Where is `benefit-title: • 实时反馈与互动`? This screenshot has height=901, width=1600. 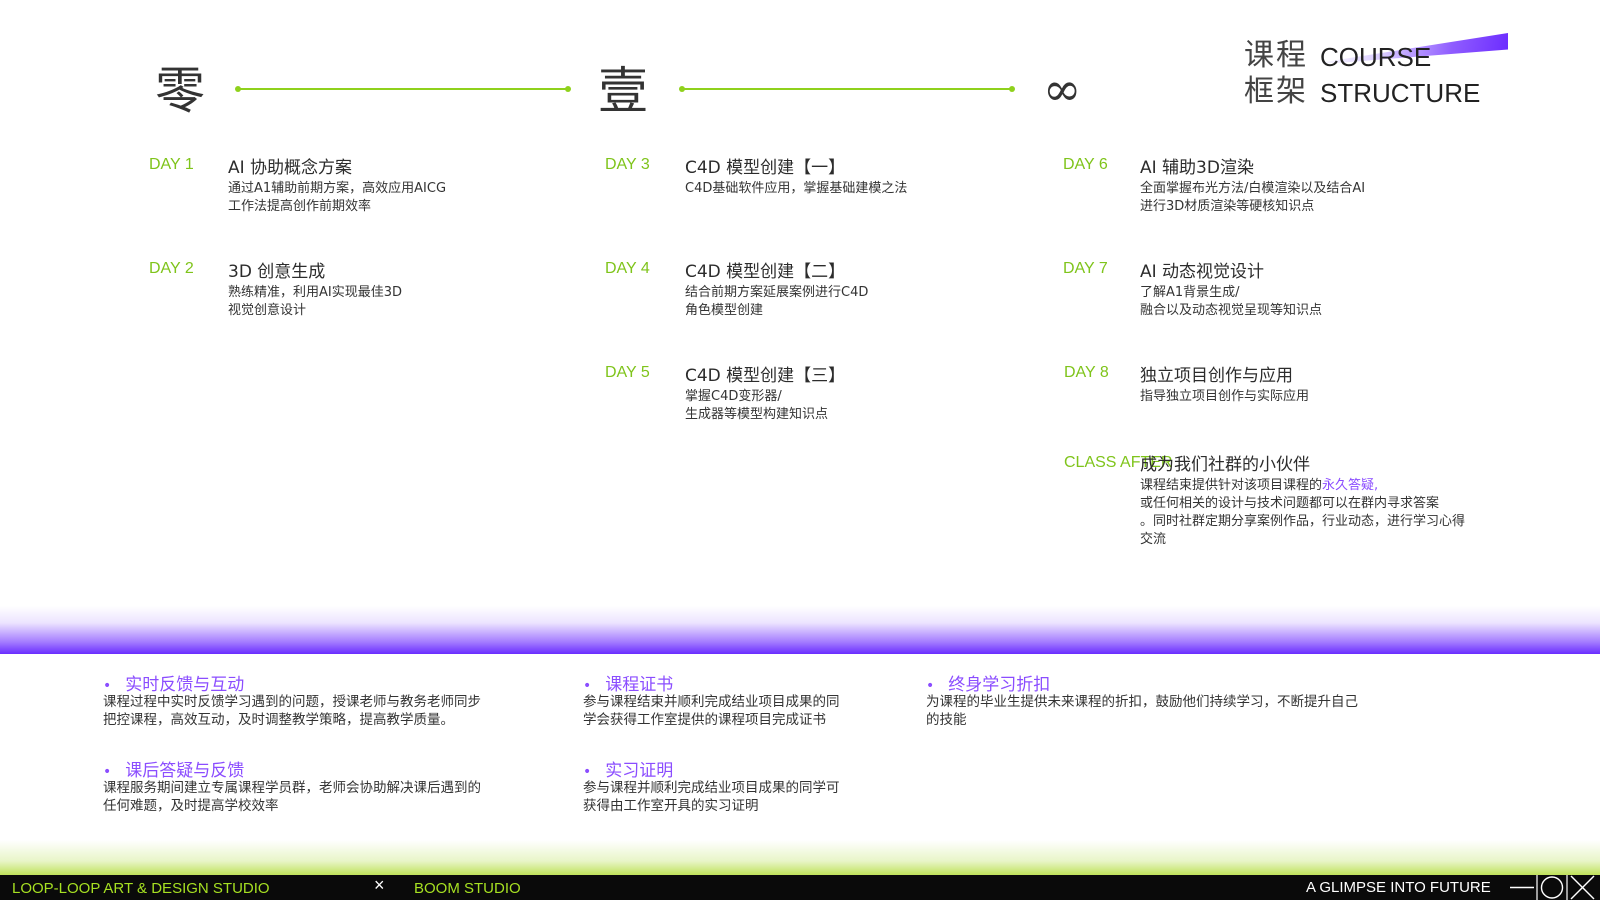
benefit-title: • 实时反馈与互动 is located at coordinates (174, 685).